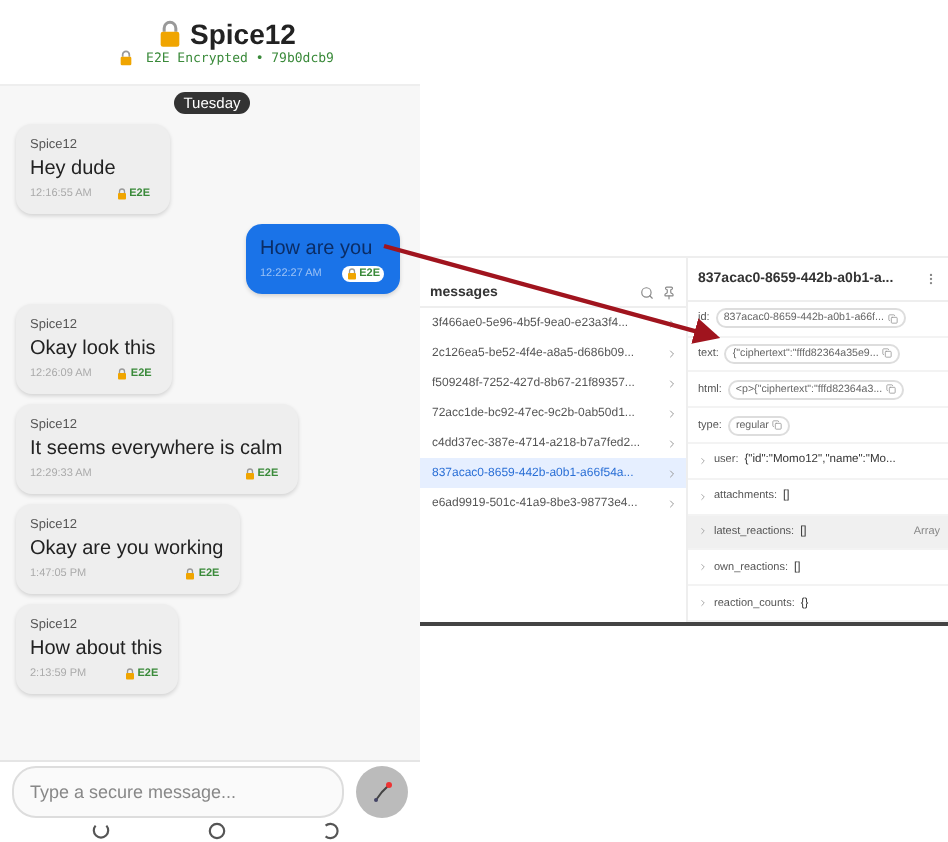 This screenshot has height=842, width=948. What do you see at coordinates (74, 169) in the screenshot?
I see `message-text: Hey dude` at bounding box center [74, 169].